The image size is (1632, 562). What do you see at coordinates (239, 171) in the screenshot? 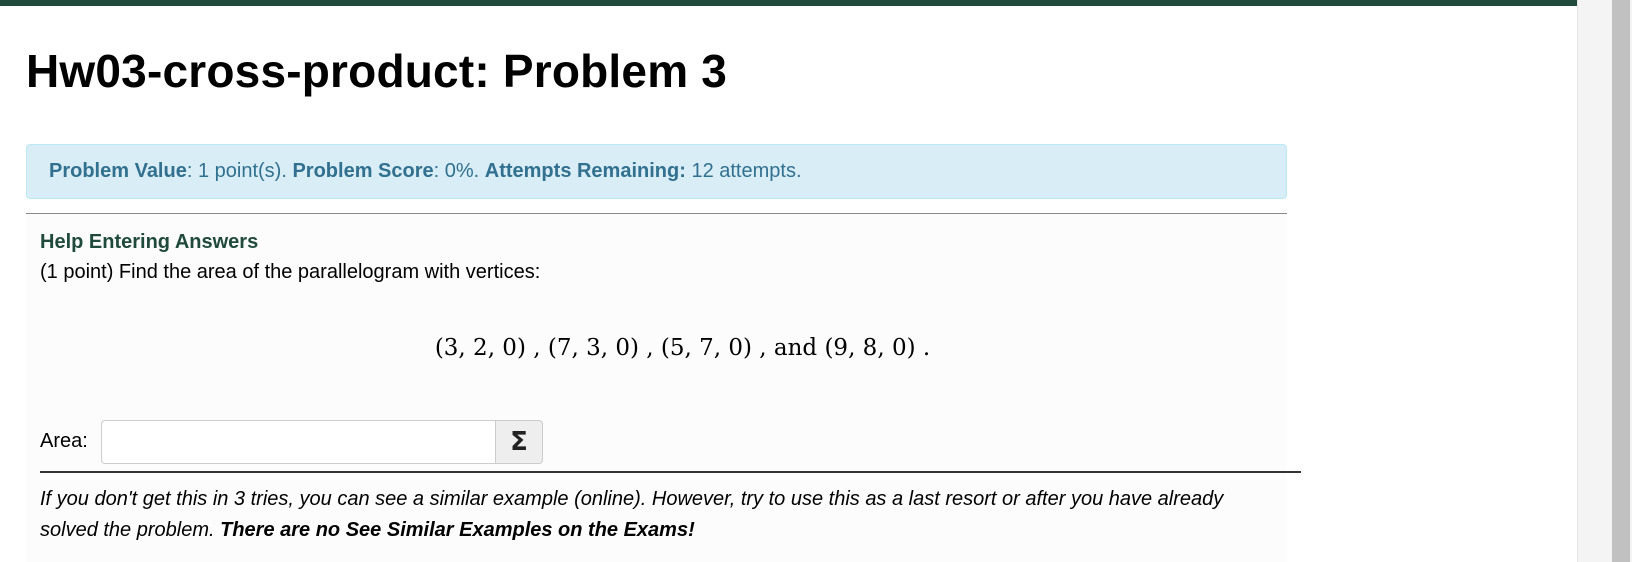
I see `problem-value-text: : 1 point(s).` at bounding box center [239, 171].